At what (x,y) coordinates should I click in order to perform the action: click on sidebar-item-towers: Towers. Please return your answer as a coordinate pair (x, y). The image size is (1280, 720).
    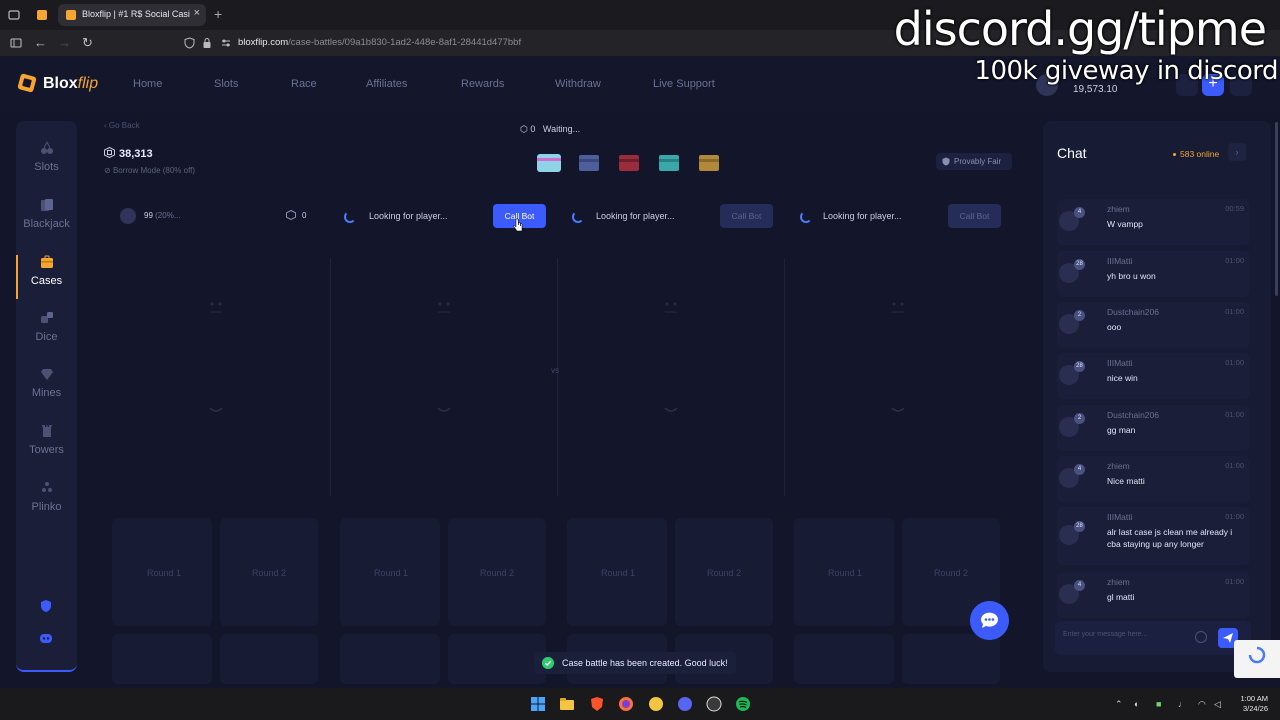
    Looking at the image, I should click on (46, 449).